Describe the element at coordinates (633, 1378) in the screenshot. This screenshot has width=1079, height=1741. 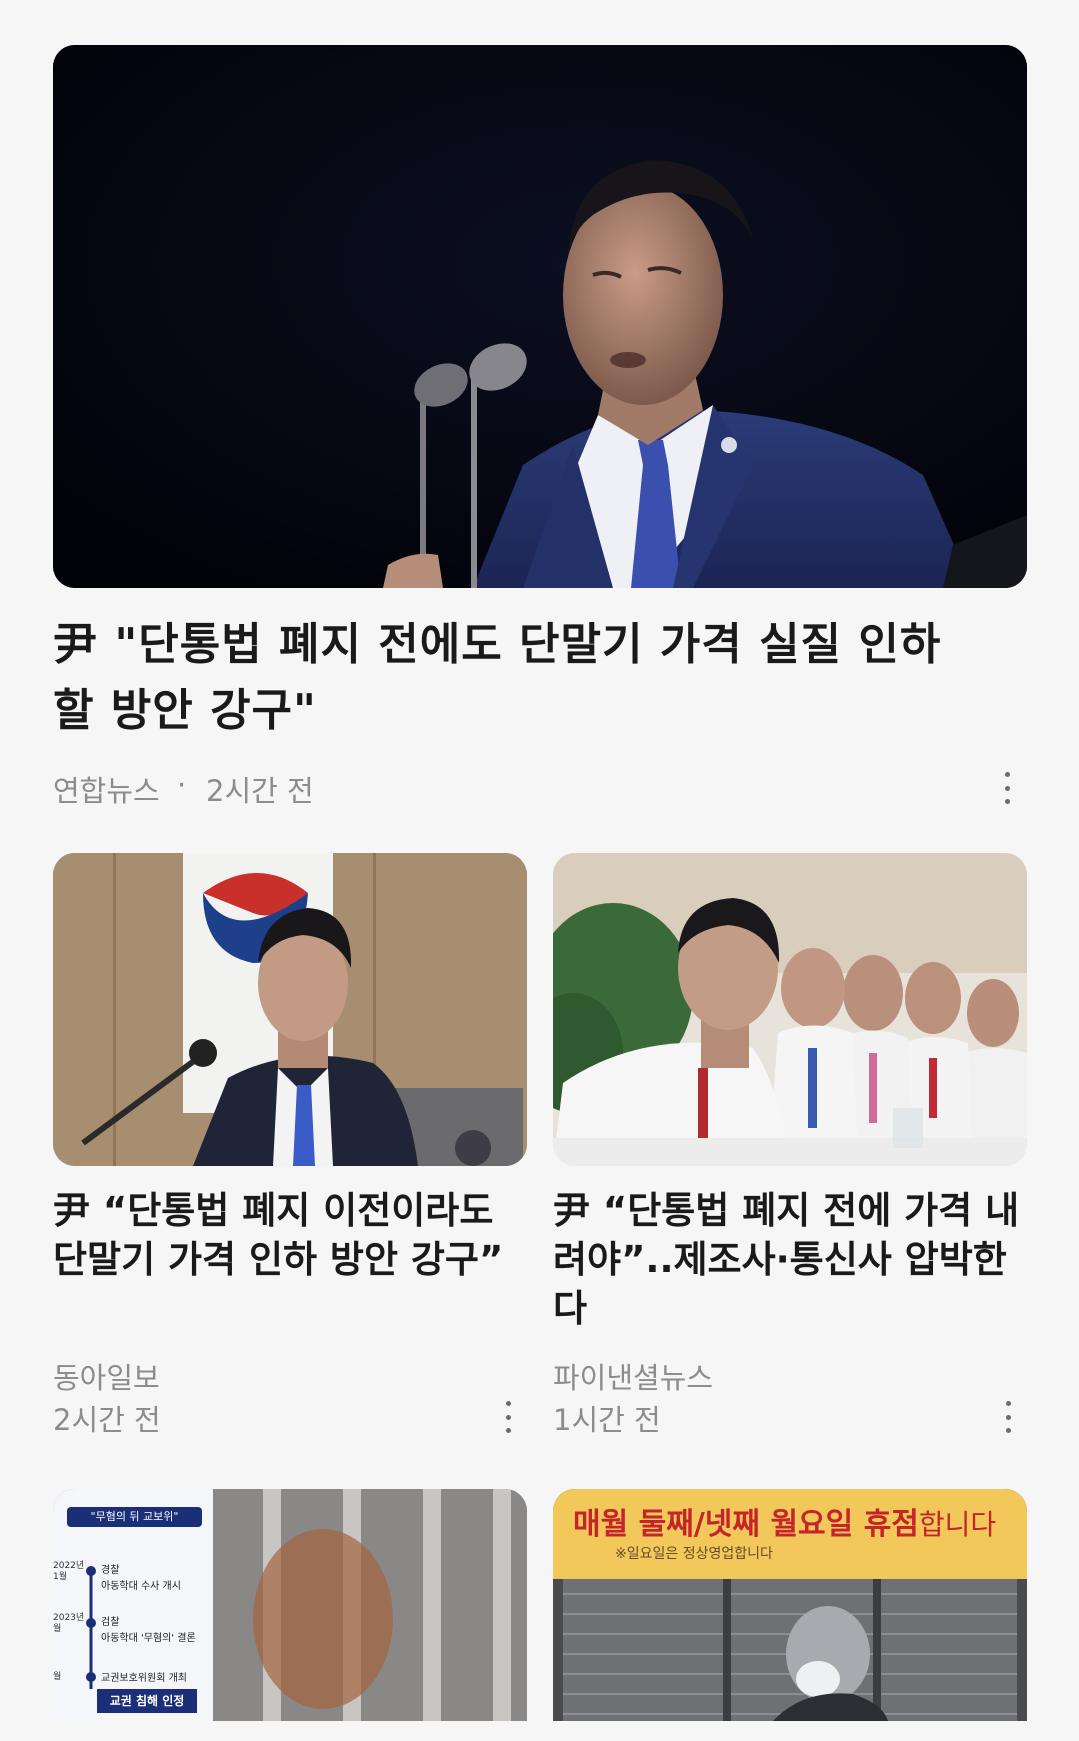
I see `article-source: 파이낸셜뉴스` at that location.